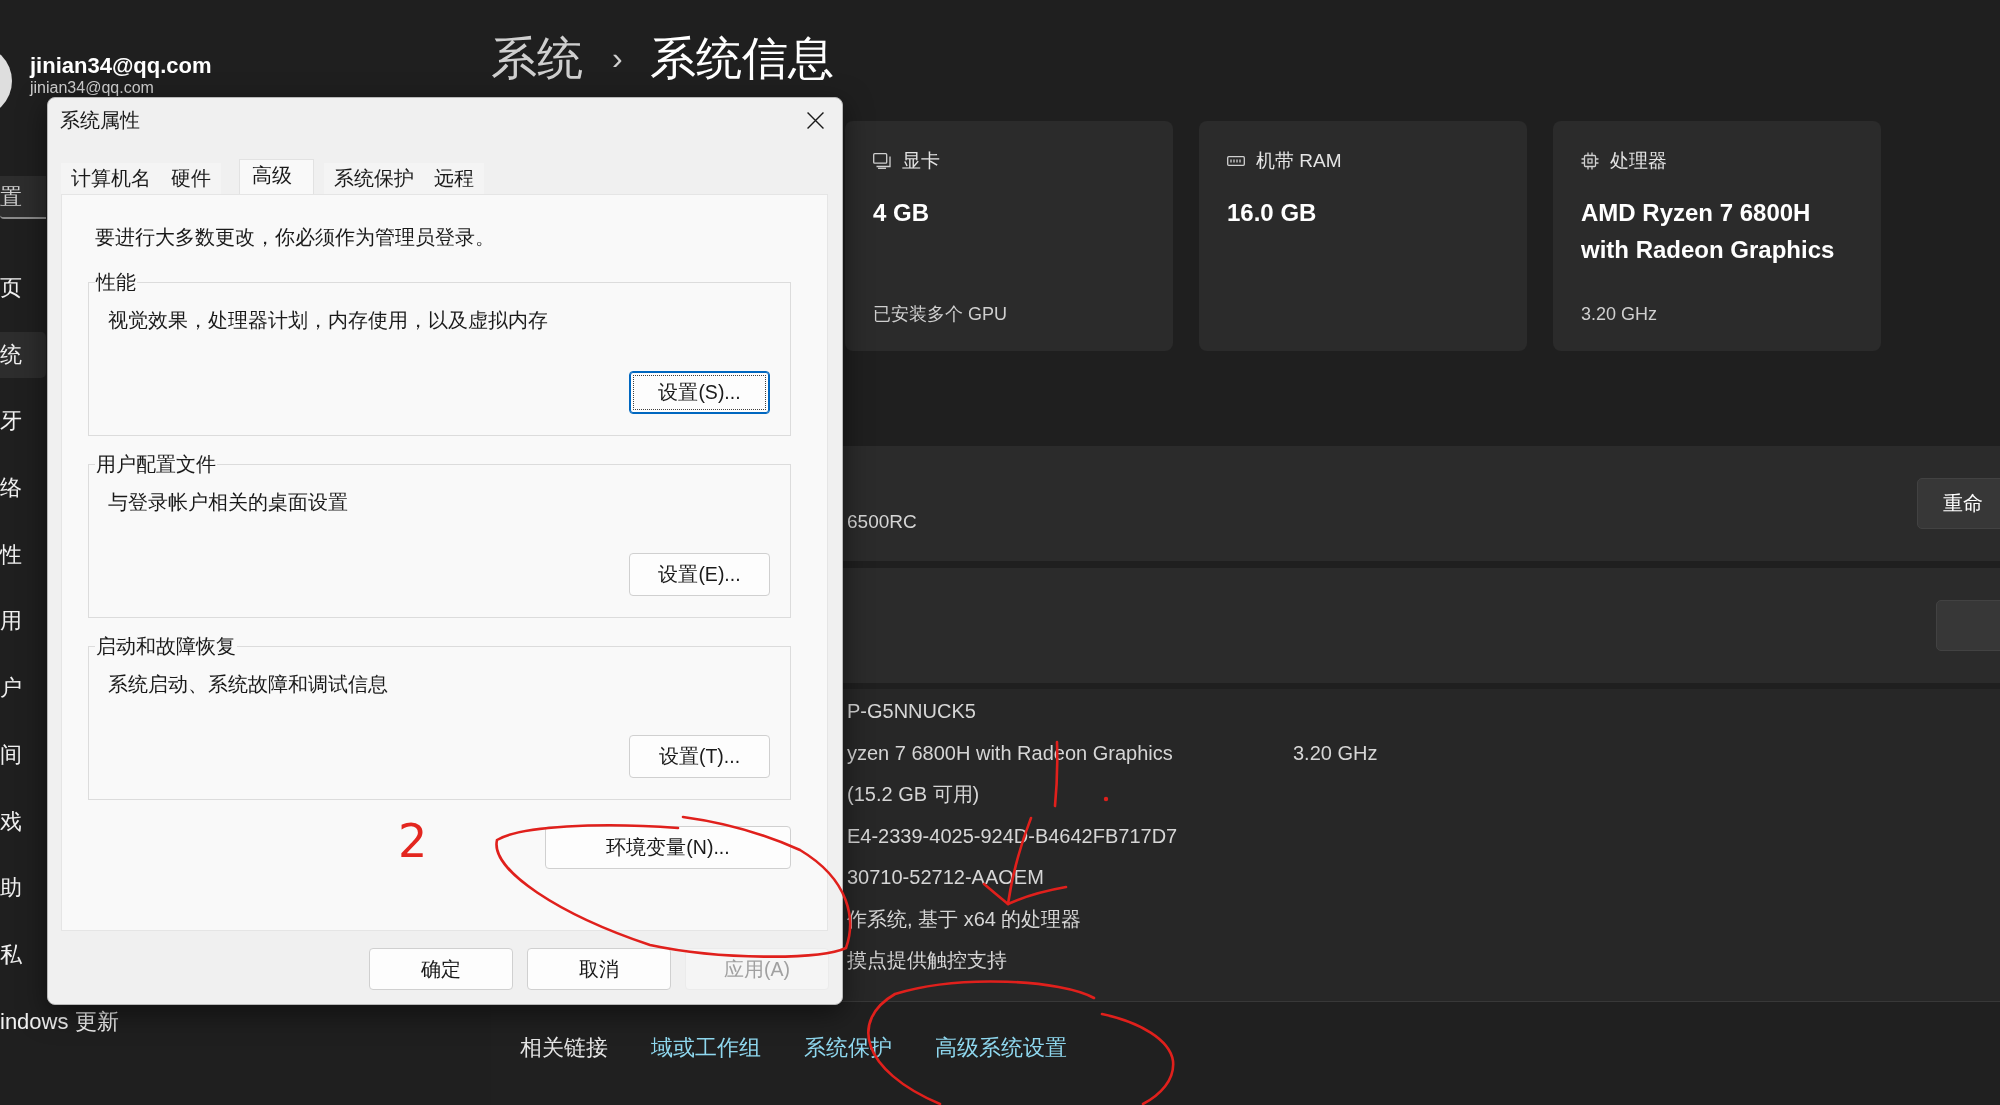  I want to click on group-title: 性能, so click(116, 282).